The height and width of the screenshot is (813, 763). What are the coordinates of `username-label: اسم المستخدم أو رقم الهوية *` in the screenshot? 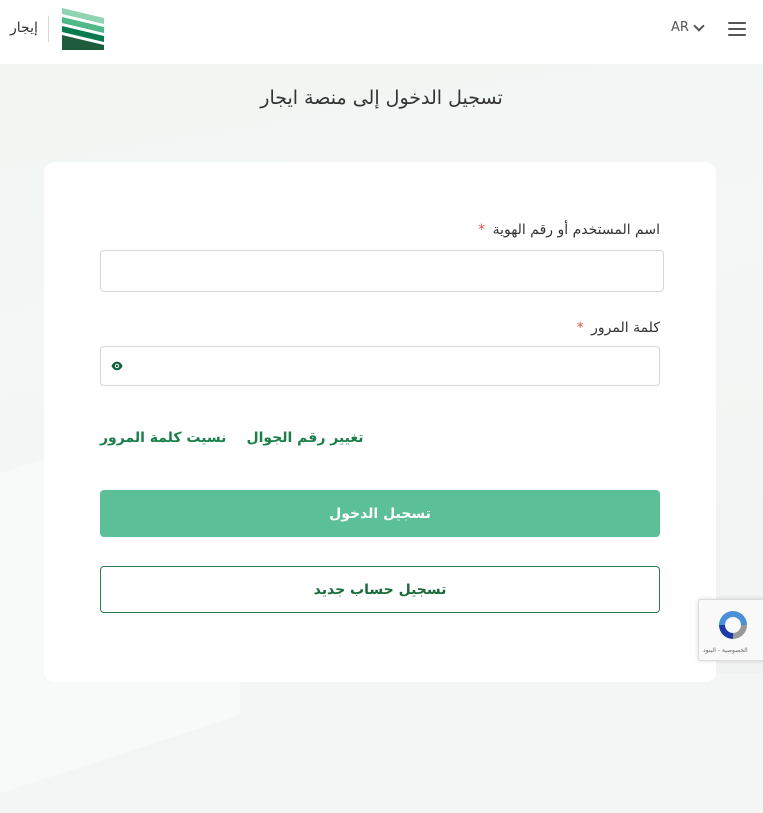 It's located at (569, 230).